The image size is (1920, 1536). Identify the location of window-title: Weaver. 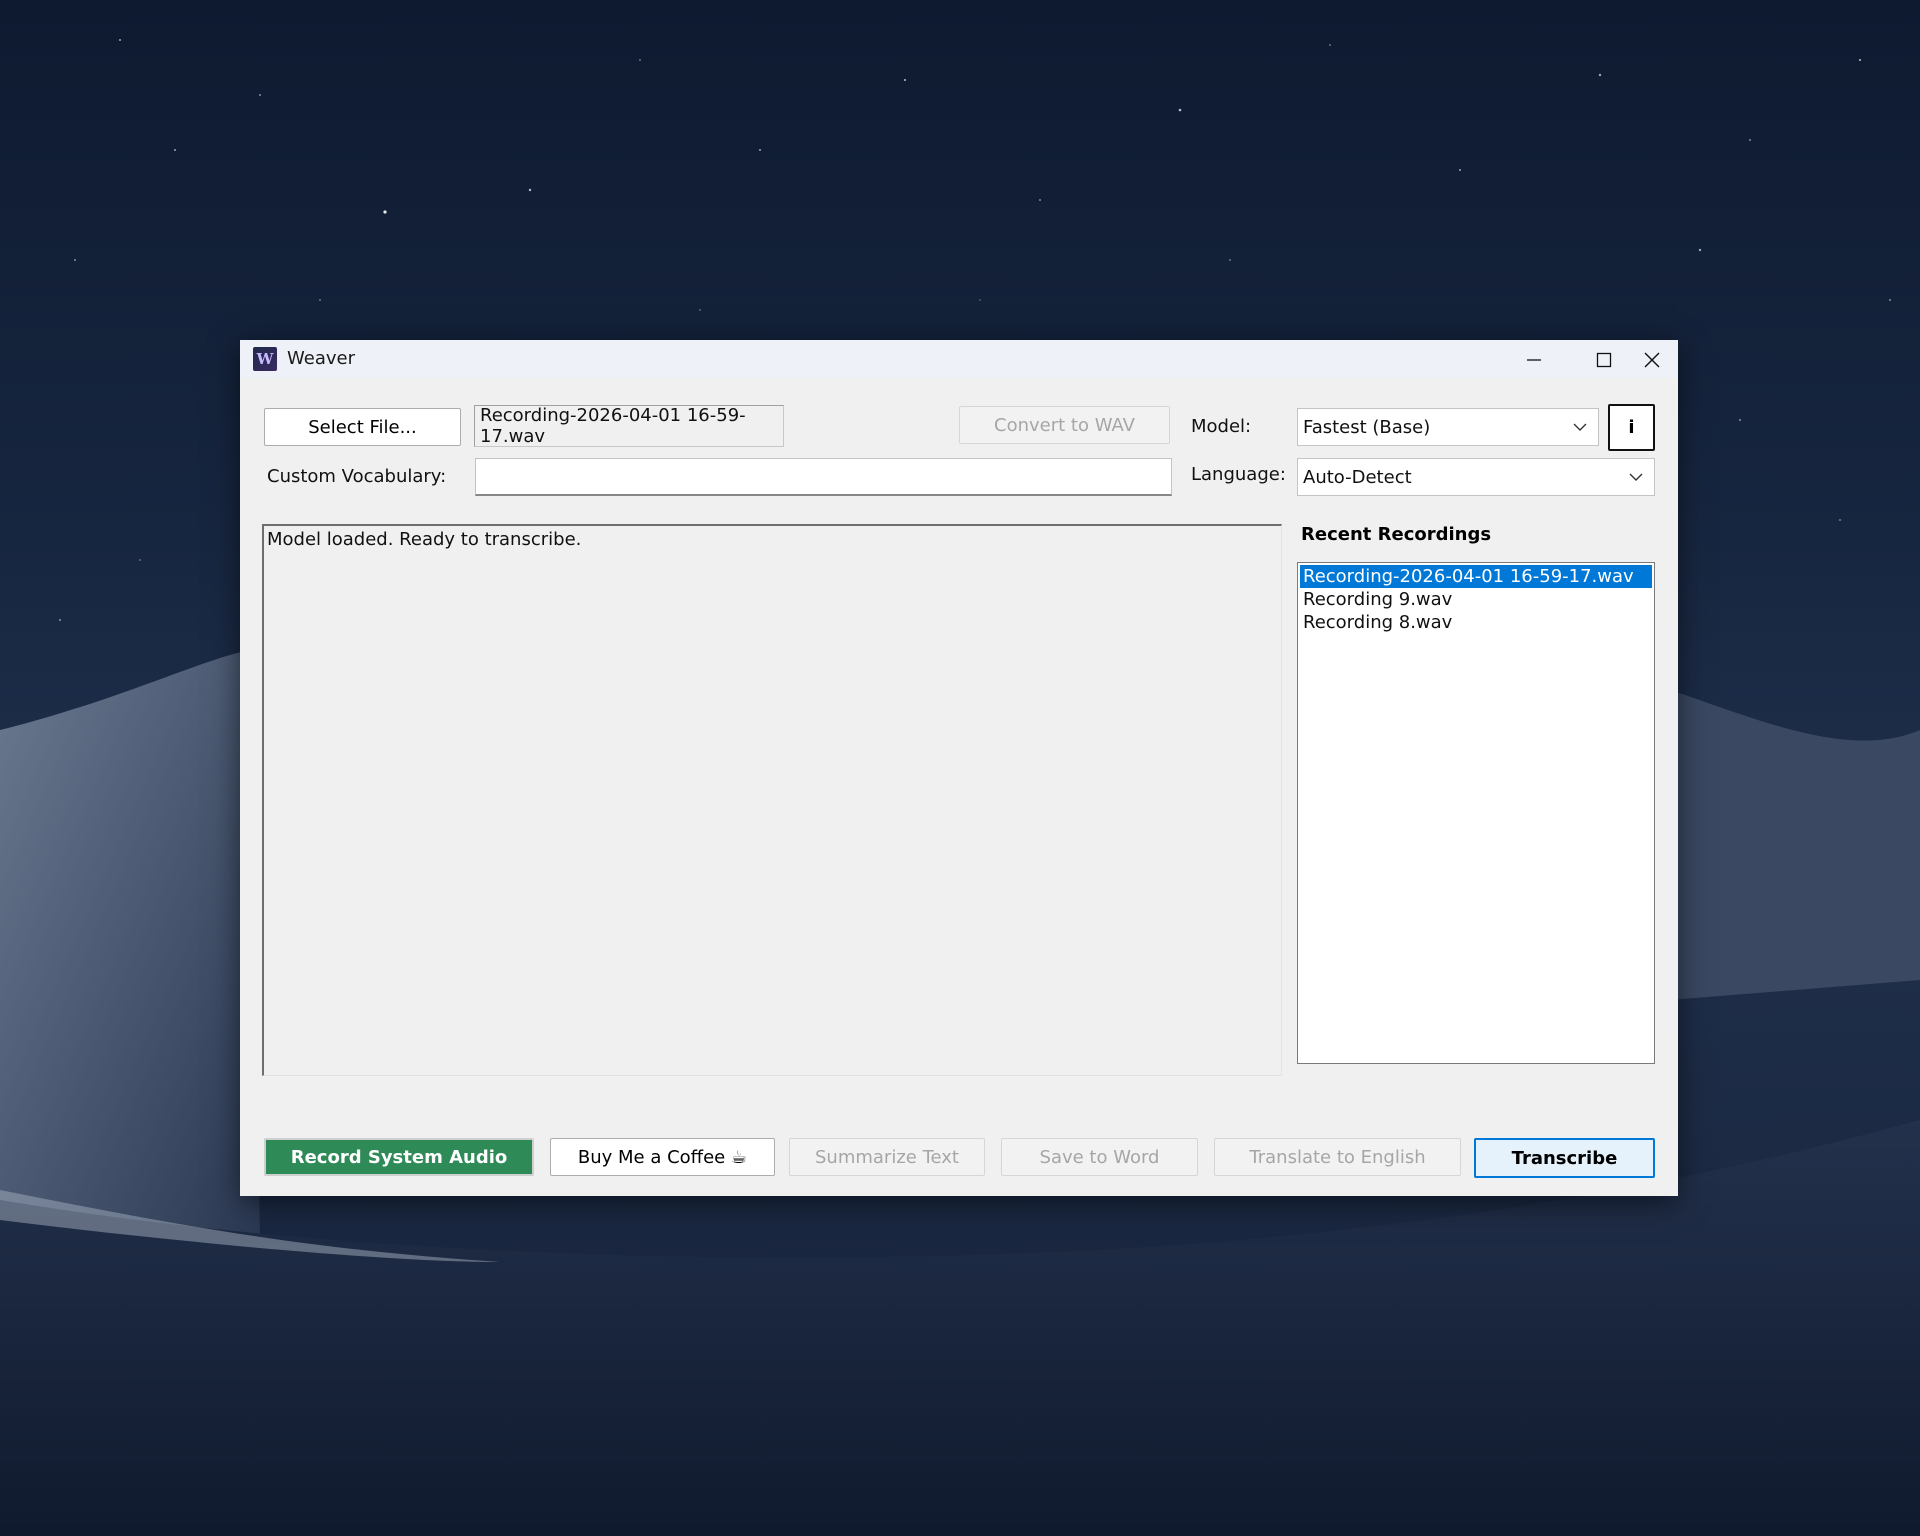
(321, 358).